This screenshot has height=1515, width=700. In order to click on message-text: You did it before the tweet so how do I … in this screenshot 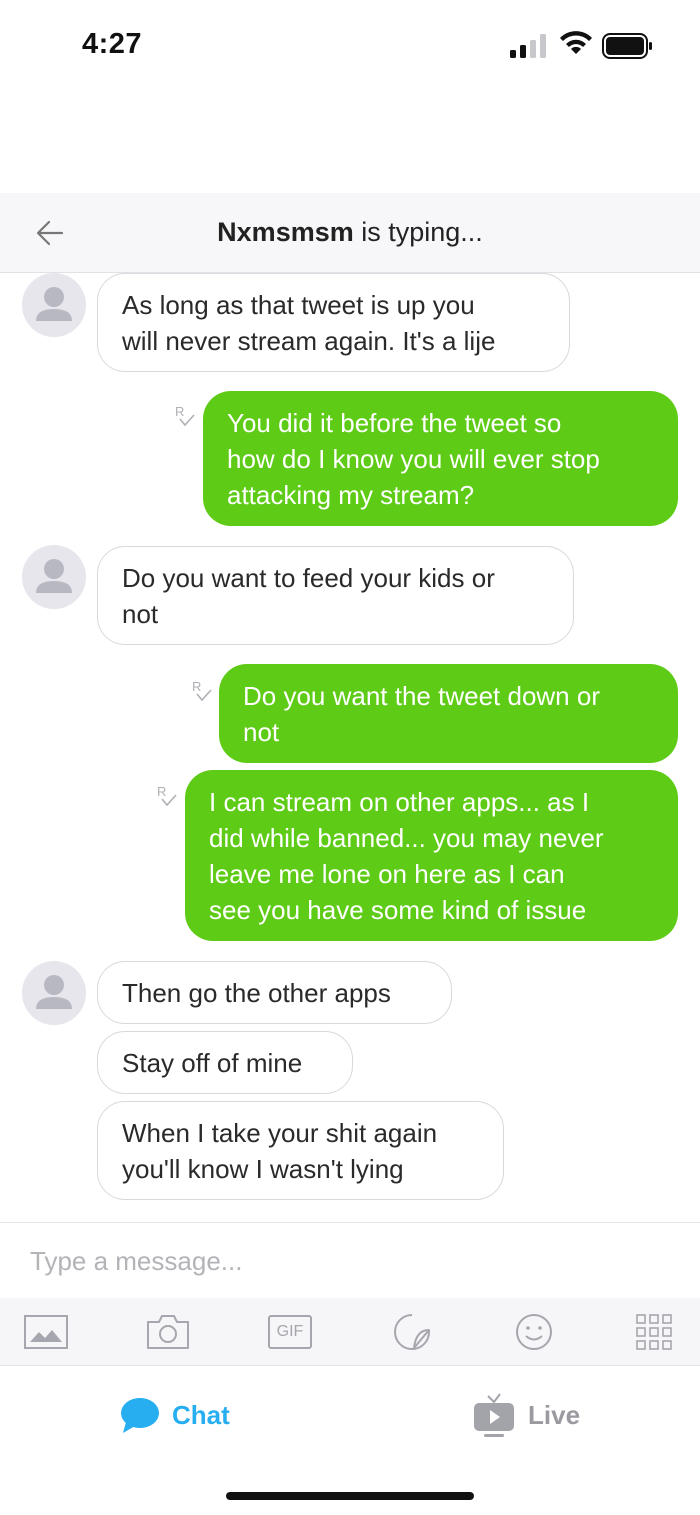, I will do `click(413, 458)`.